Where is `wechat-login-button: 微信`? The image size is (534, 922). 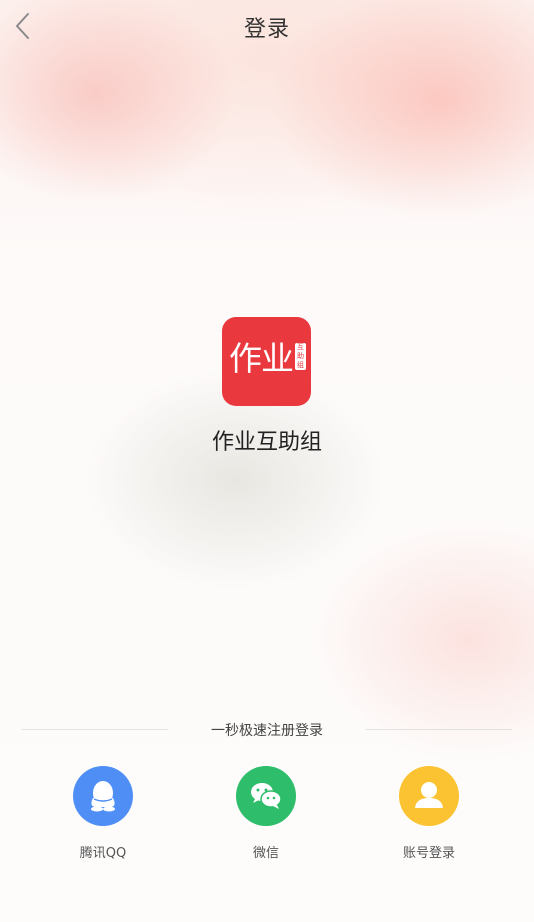
wechat-login-button: 微信 is located at coordinates (266, 813).